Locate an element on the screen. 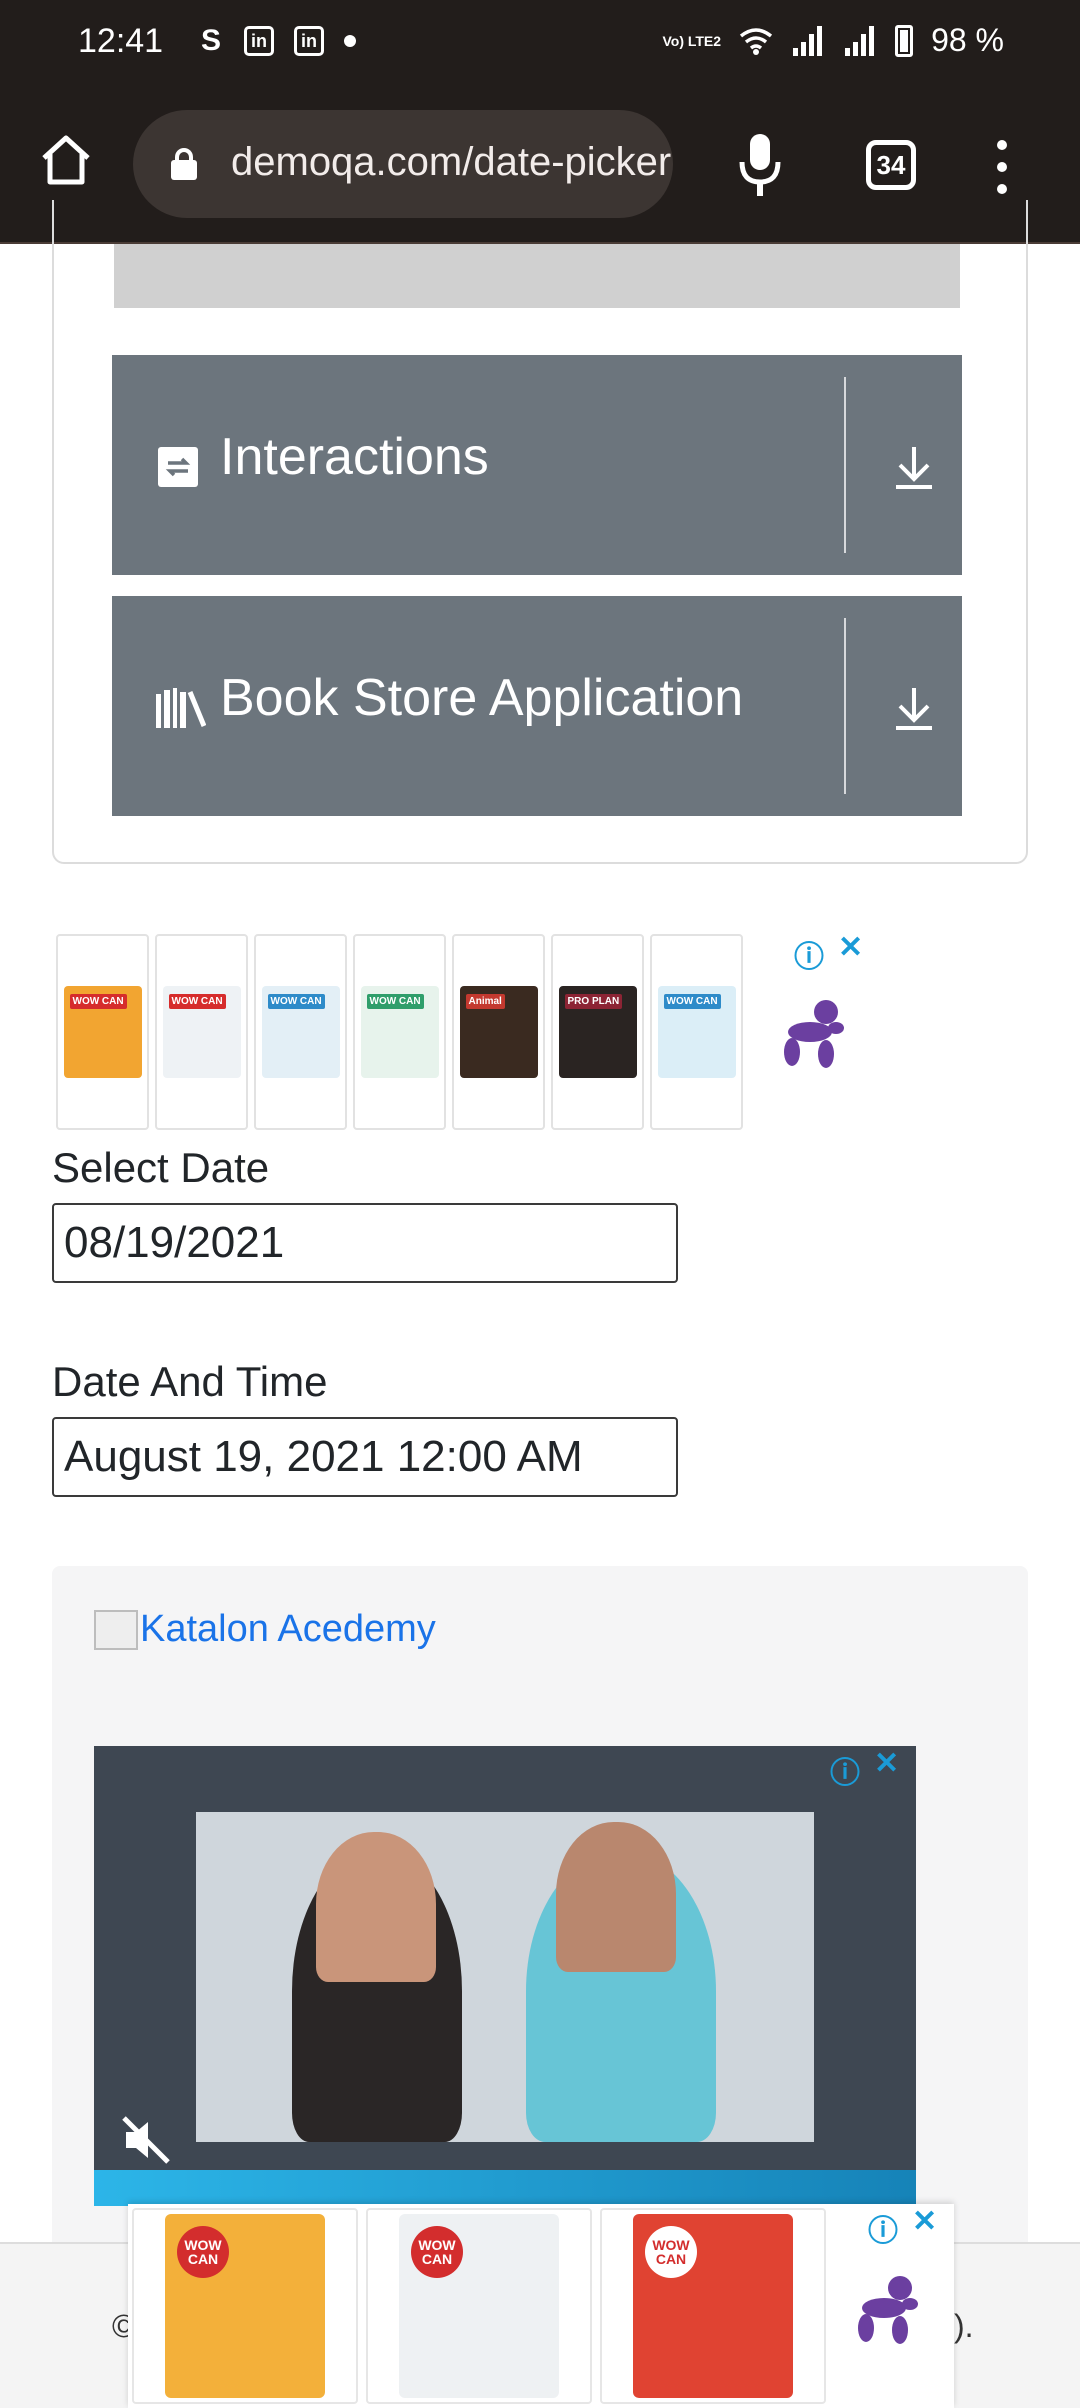 This screenshot has width=1080, height=2408. url-text: demoqa.com/date-picker is located at coordinates (451, 162).